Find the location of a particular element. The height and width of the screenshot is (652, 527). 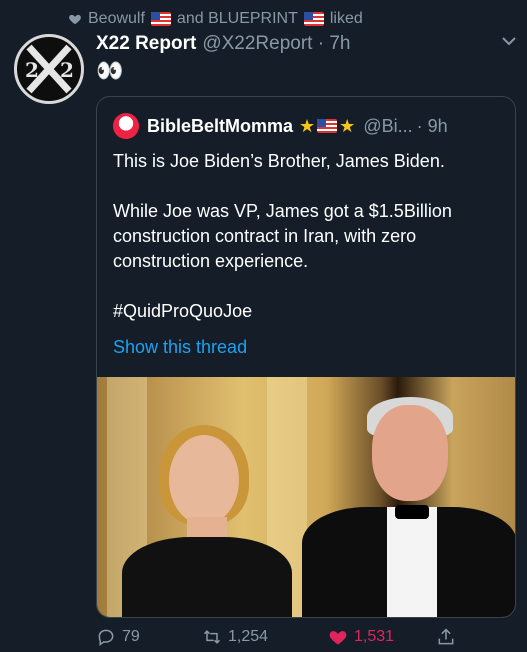

liked-by-user-1: Beowulf is located at coordinates (116, 19).